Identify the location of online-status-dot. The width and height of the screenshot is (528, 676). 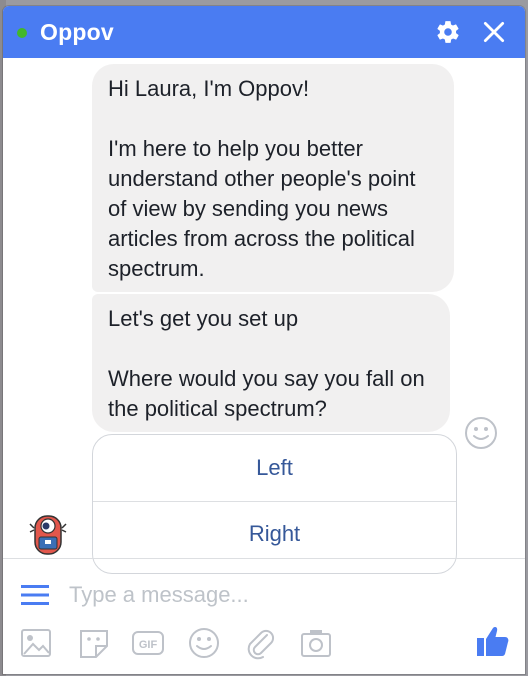
(22, 33).